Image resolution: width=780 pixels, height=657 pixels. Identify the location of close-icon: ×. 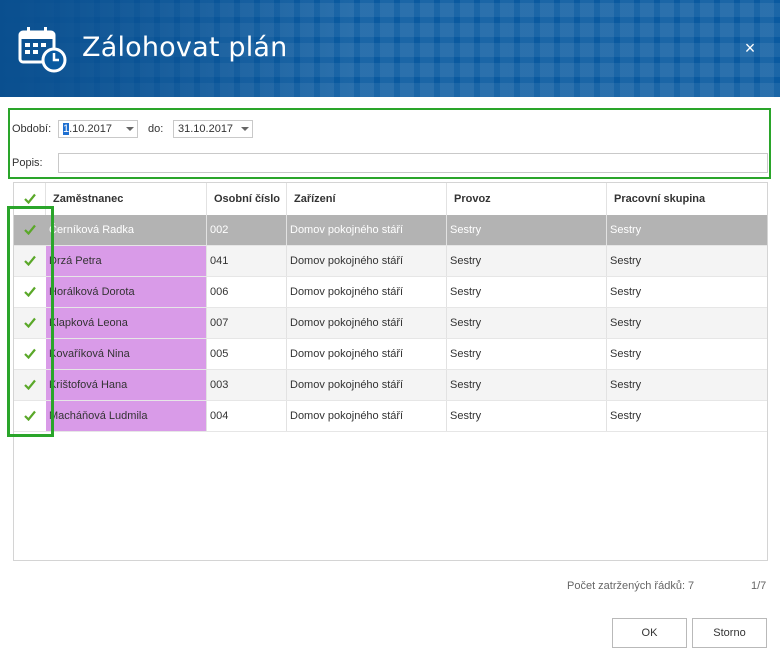
(750, 48).